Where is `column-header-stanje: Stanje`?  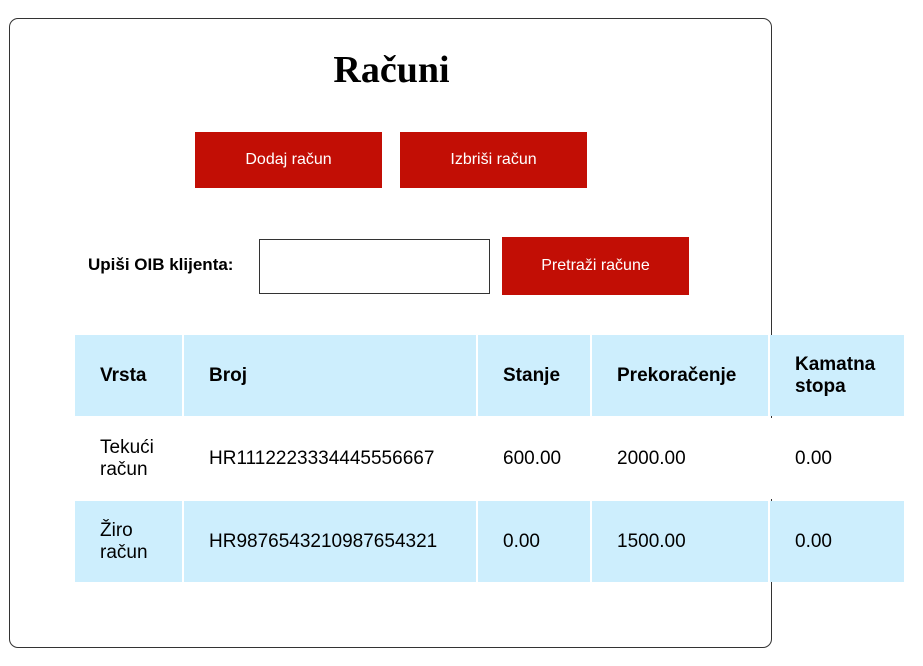 column-header-stanje: Stanje is located at coordinates (534, 375).